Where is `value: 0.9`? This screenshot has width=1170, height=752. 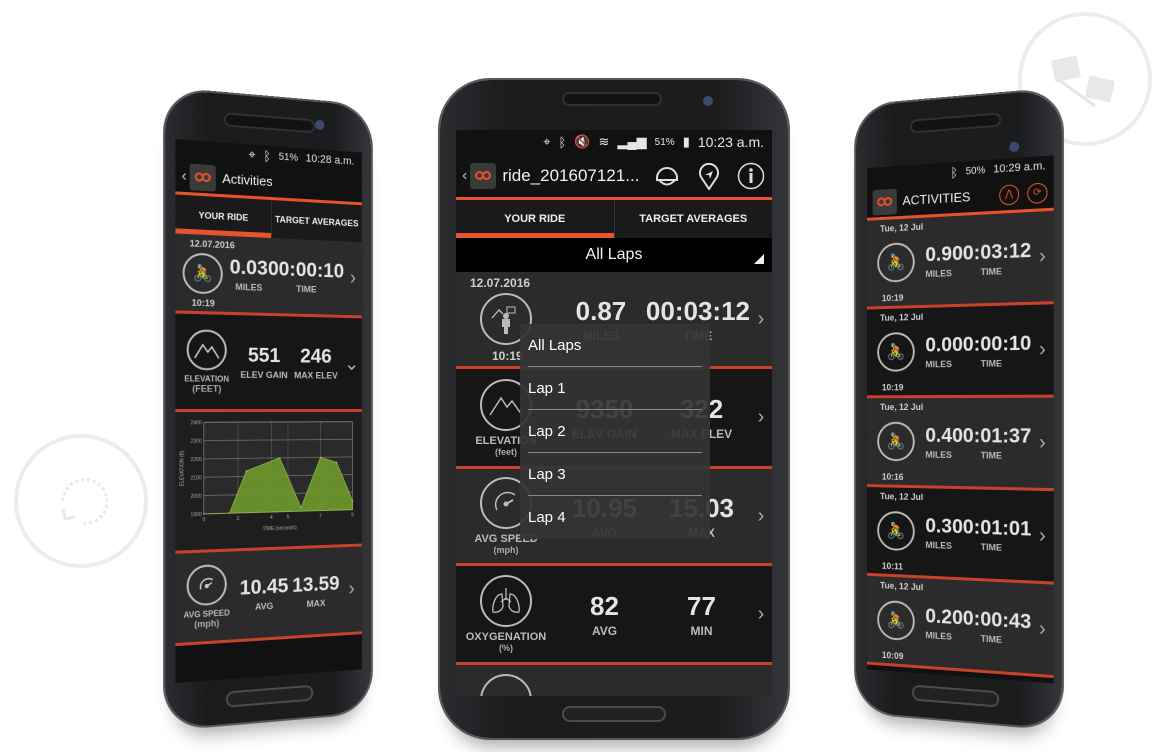 value: 0.9 is located at coordinates (939, 254).